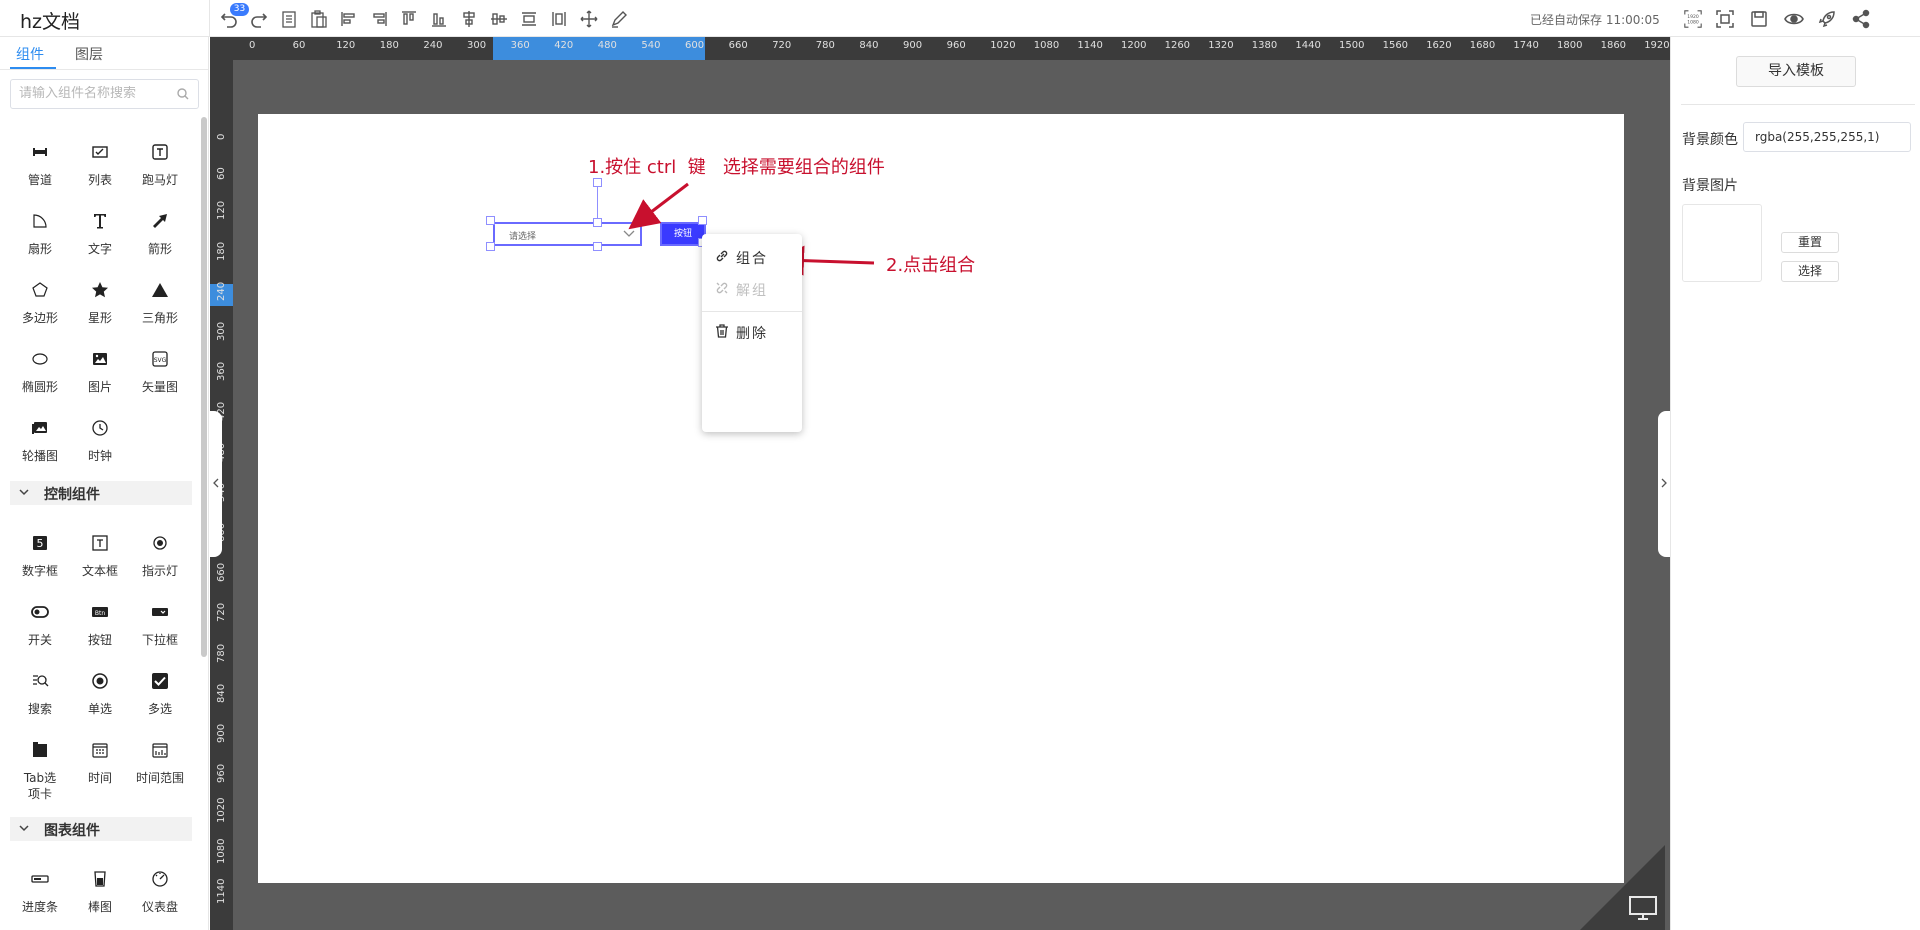 The width and height of the screenshot is (1920, 930). I want to click on collapse-left-handle, so click(216, 484).